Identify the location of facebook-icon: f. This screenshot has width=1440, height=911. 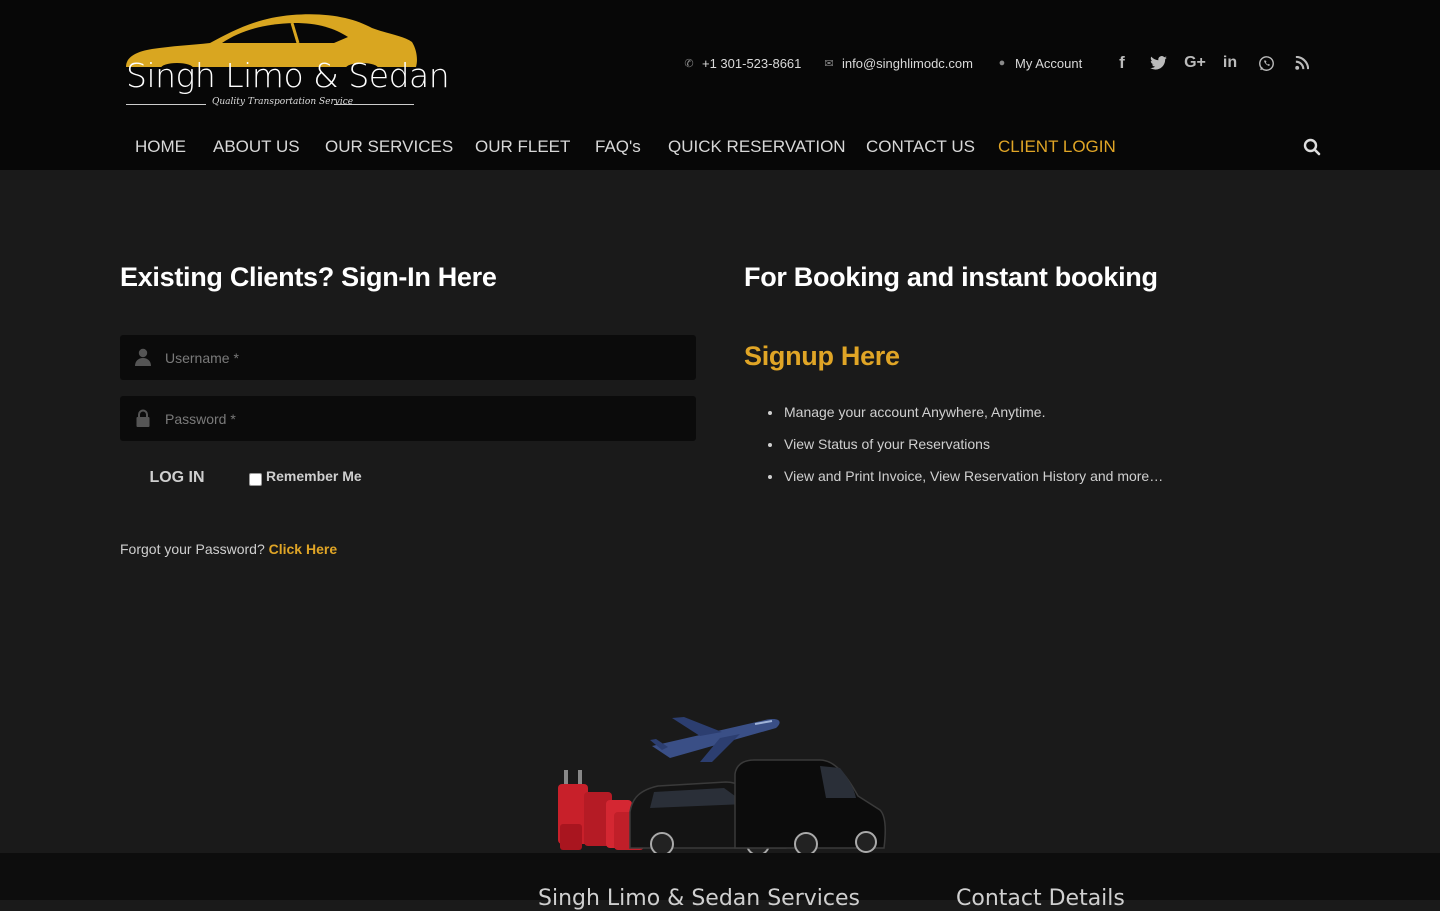
(1122, 63).